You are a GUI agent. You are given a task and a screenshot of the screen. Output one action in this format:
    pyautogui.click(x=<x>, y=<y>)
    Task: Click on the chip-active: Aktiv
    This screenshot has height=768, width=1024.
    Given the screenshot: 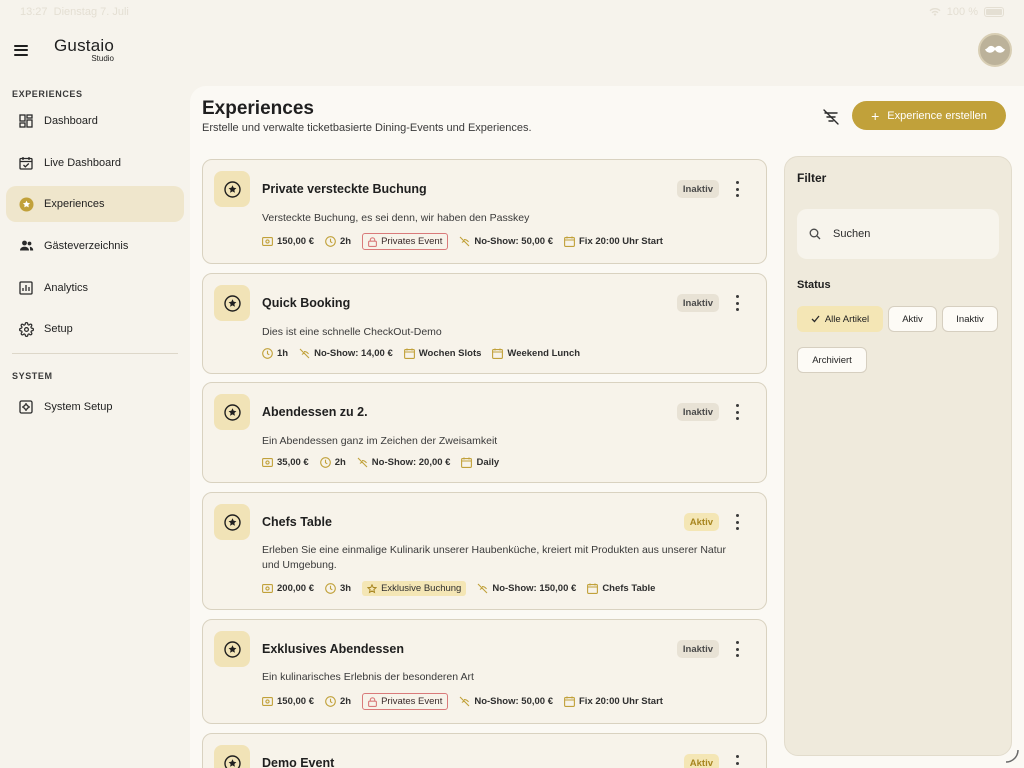 What is the action you would take?
    pyautogui.click(x=912, y=319)
    